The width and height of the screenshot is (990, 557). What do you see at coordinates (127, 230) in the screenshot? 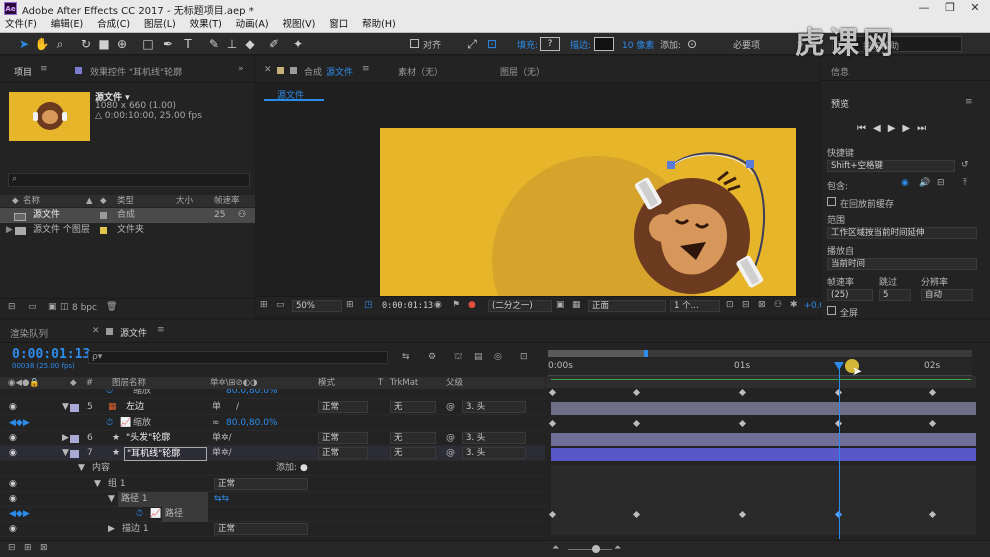
I see `project-item-row: ▶ 源文件 个图层 文件夹` at bounding box center [127, 230].